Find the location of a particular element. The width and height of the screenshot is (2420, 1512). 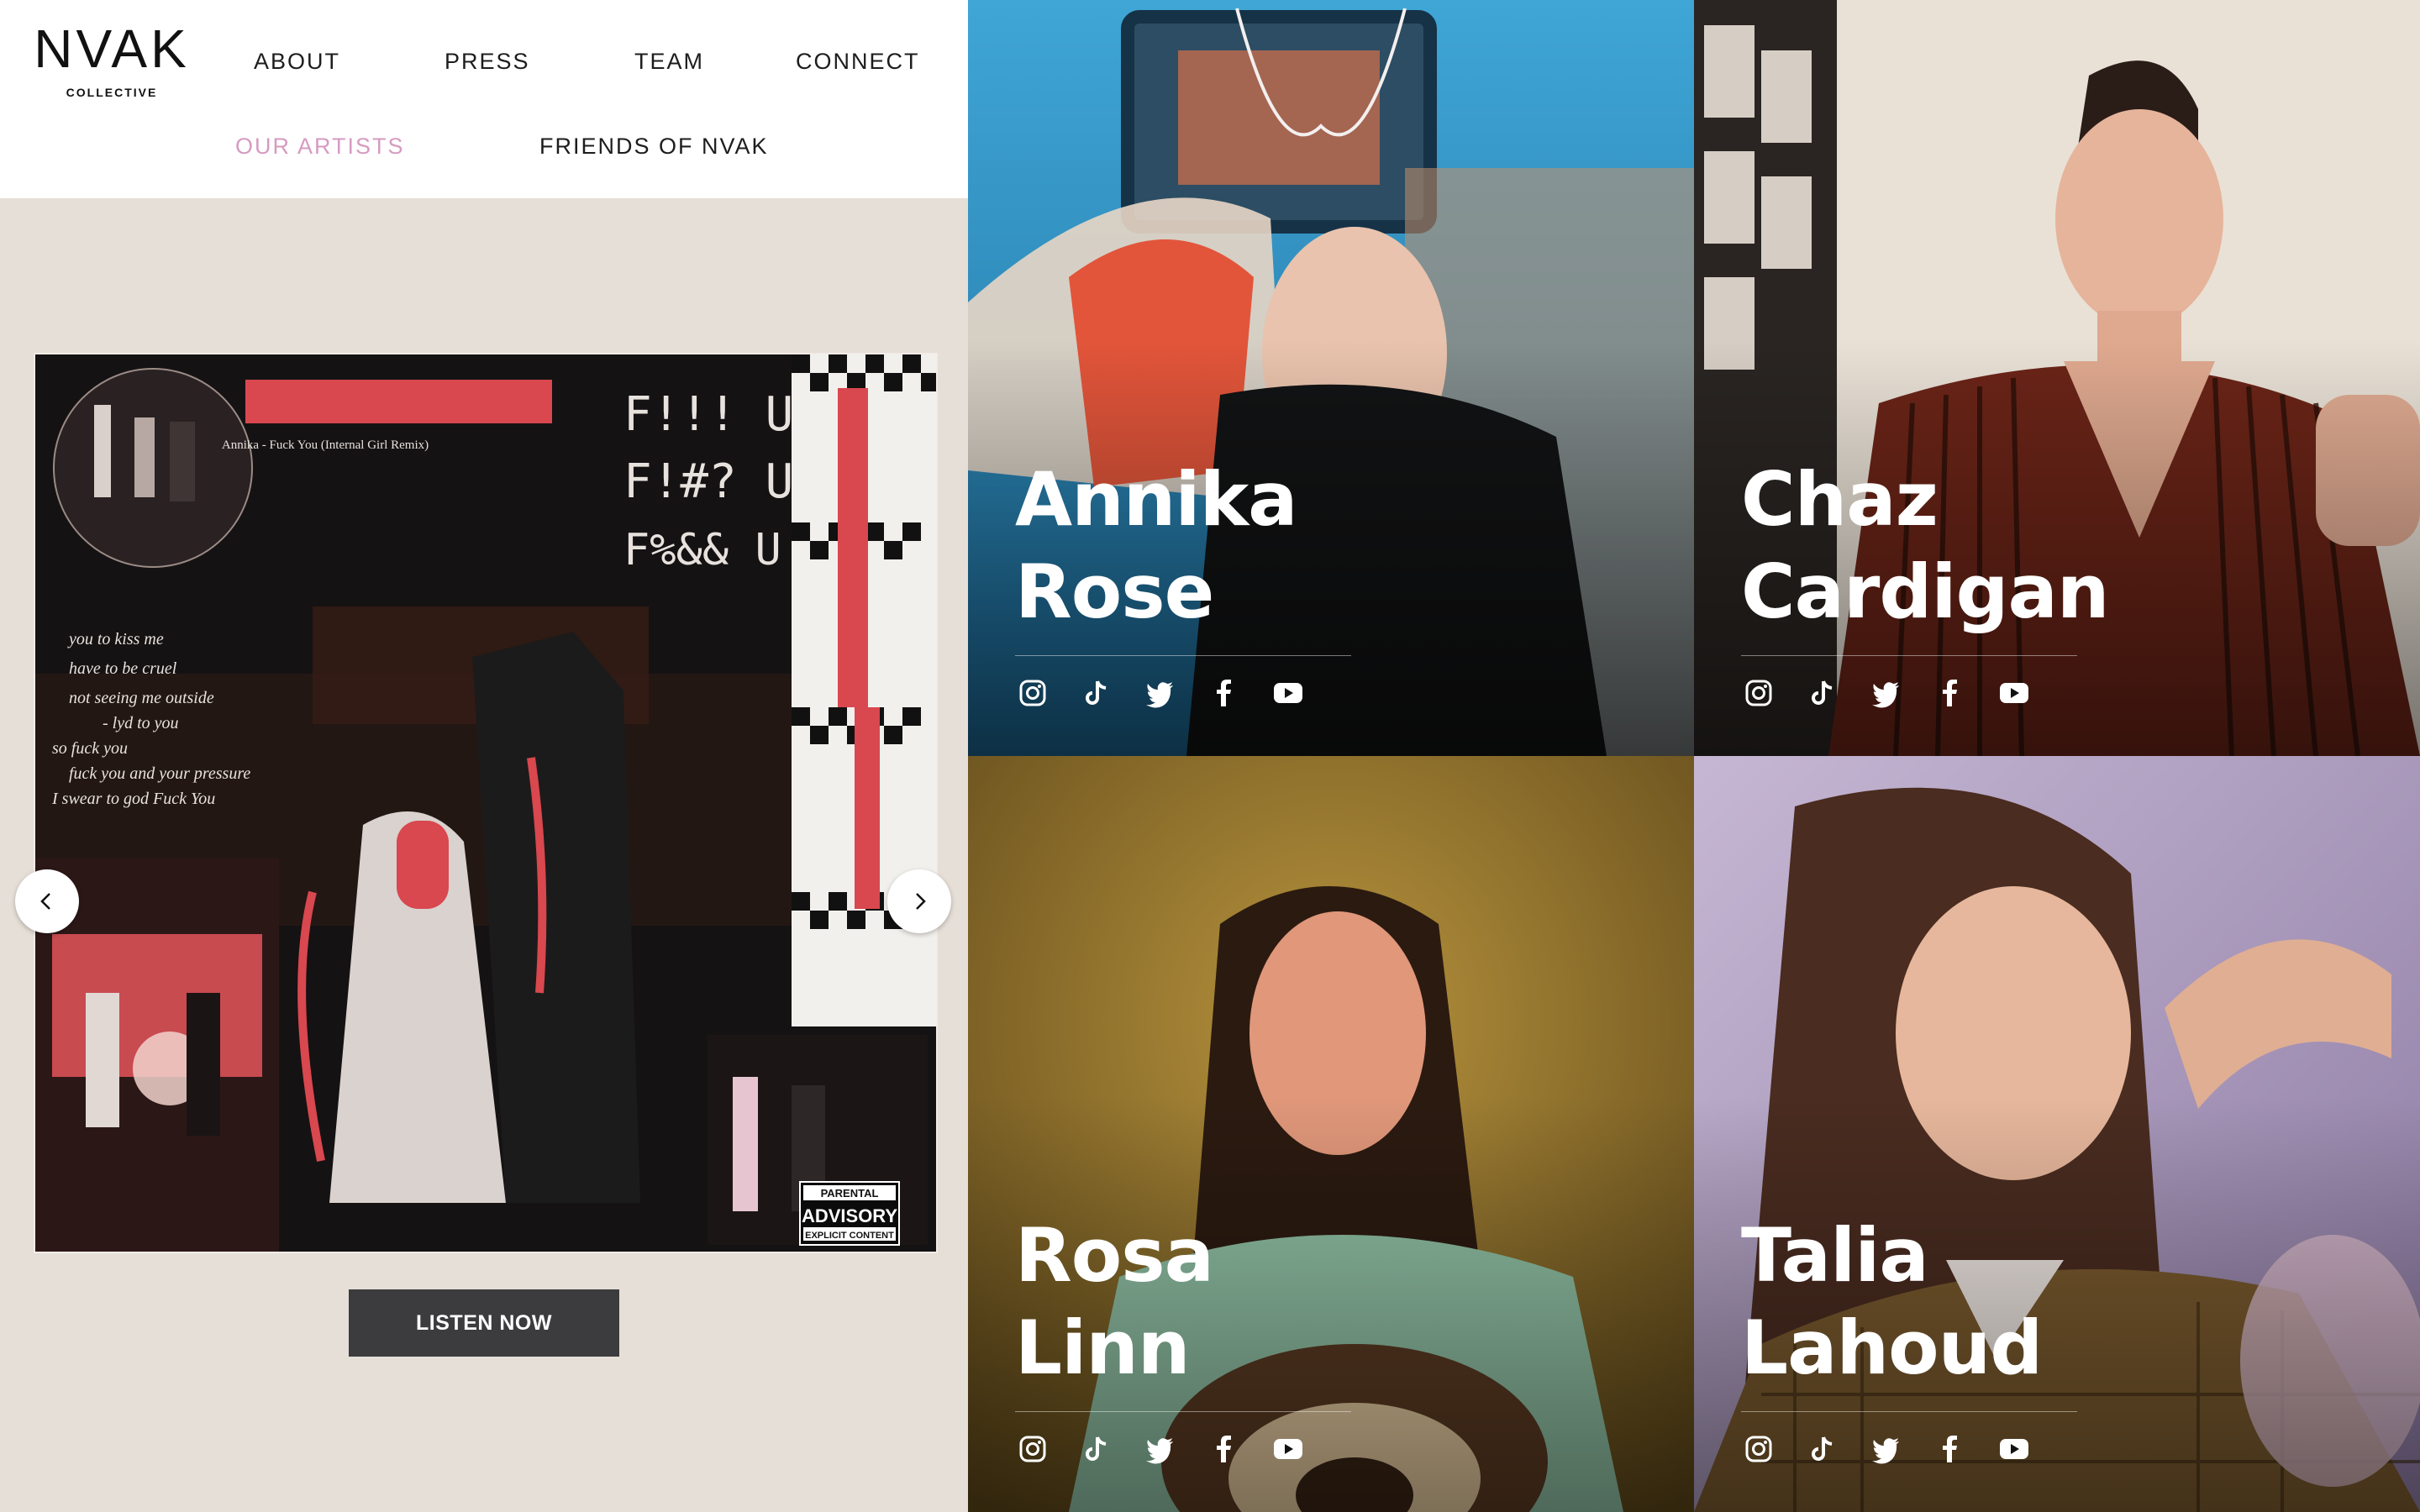

artist-last-name: Linn is located at coordinates (1103, 1348).